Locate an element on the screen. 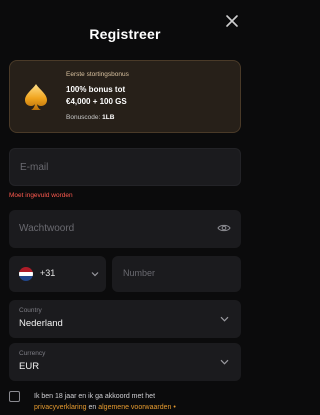  eye-icon is located at coordinates (224, 228).